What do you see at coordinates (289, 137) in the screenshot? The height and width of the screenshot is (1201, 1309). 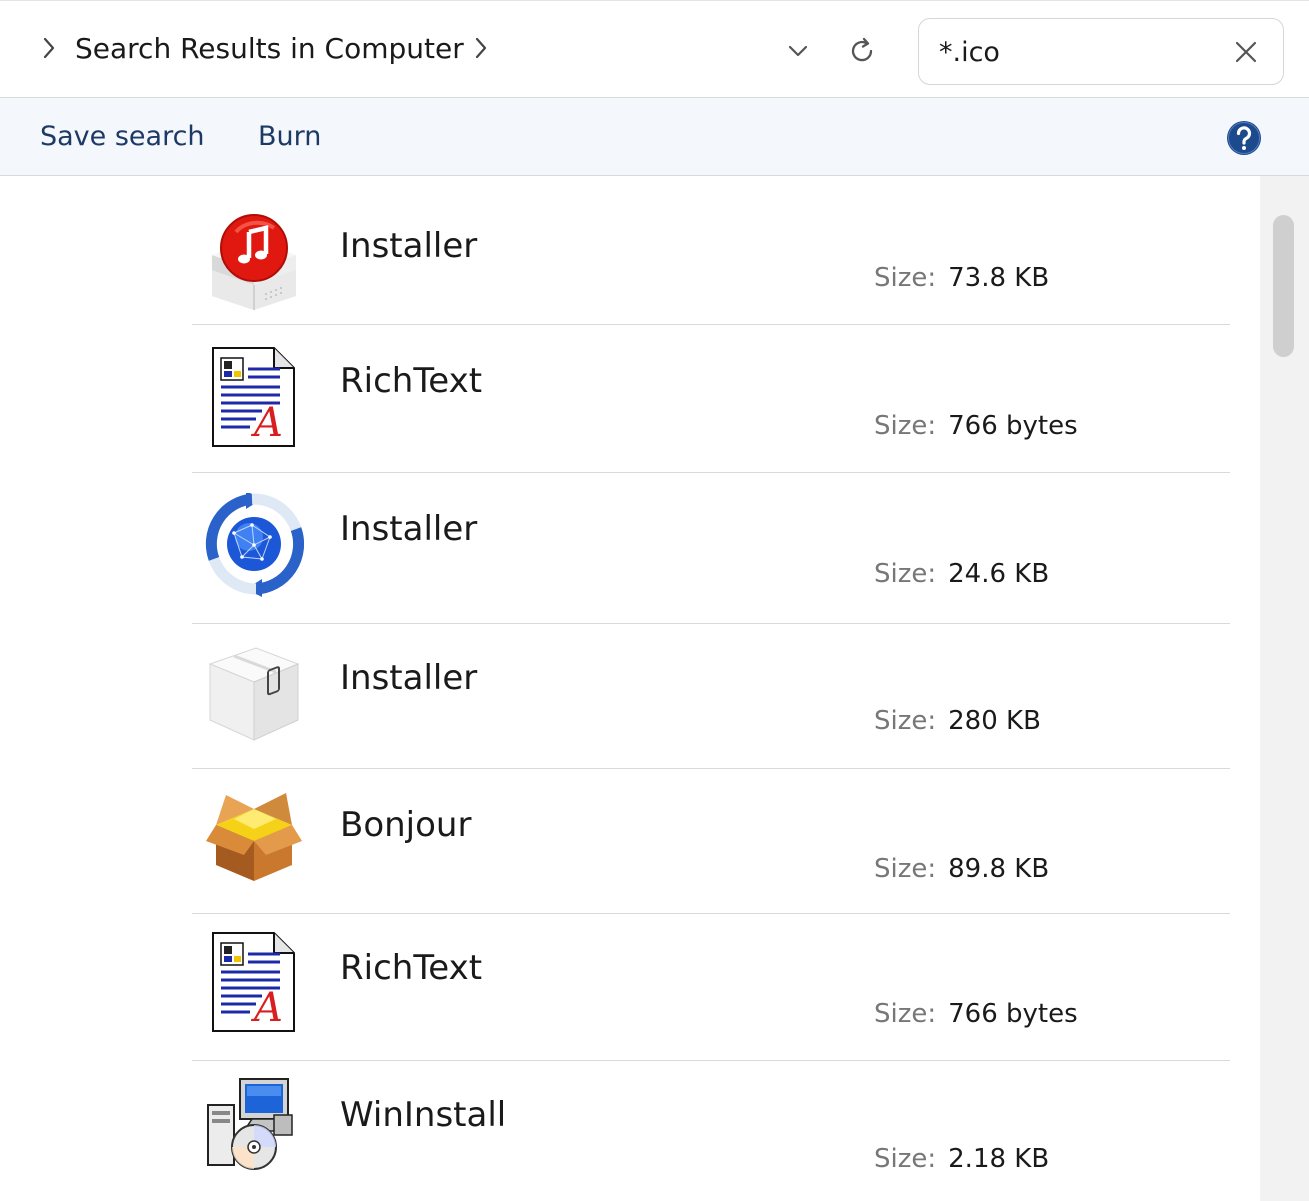 I see `burn-button: Burn` at bounding box center [289, 137].